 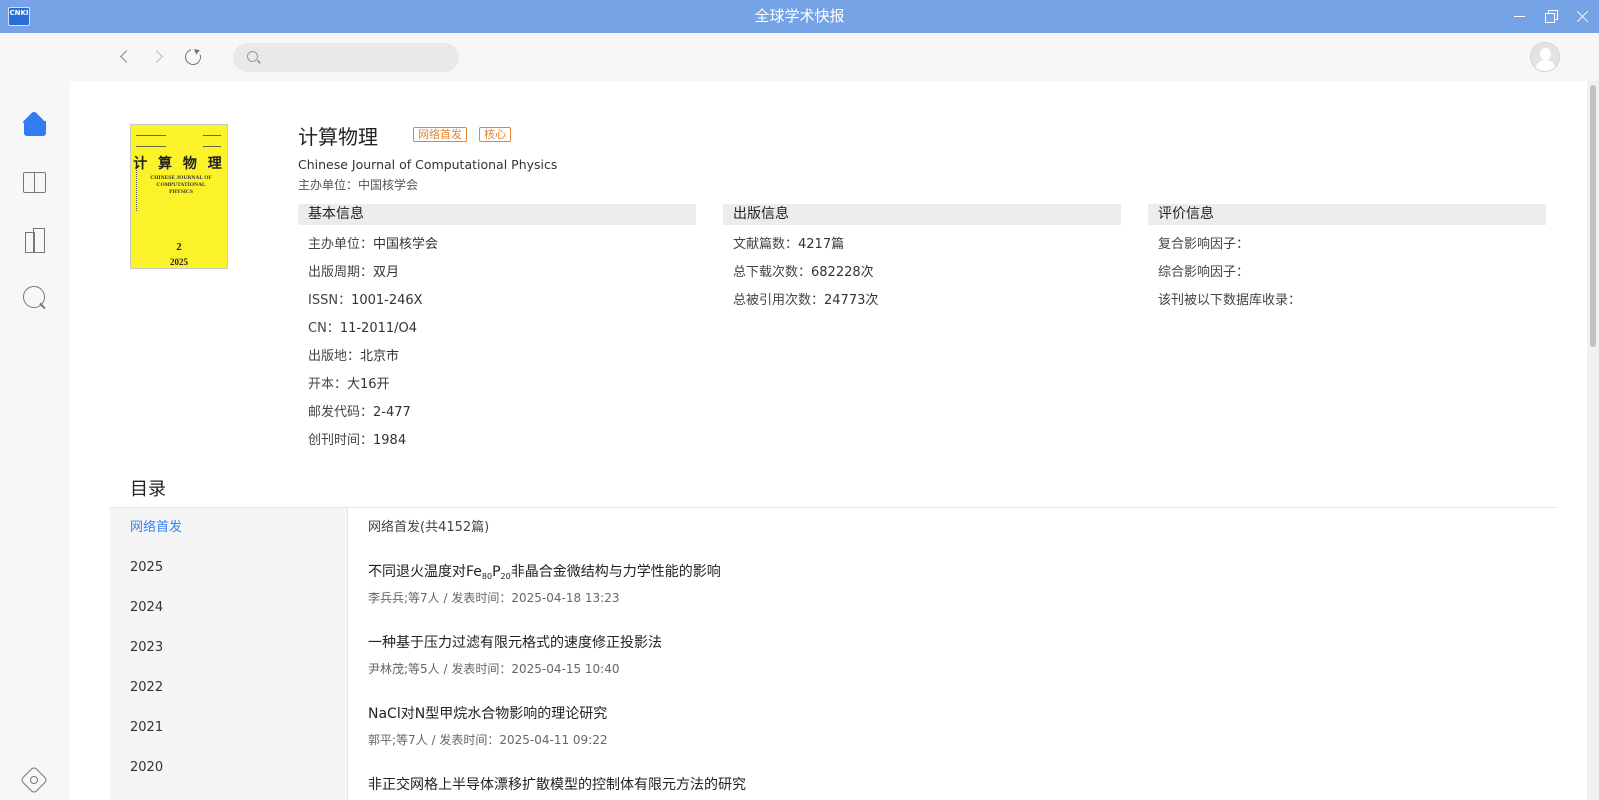 I want to click on toc-nav-year: 2020, so click(x=229, y=768).